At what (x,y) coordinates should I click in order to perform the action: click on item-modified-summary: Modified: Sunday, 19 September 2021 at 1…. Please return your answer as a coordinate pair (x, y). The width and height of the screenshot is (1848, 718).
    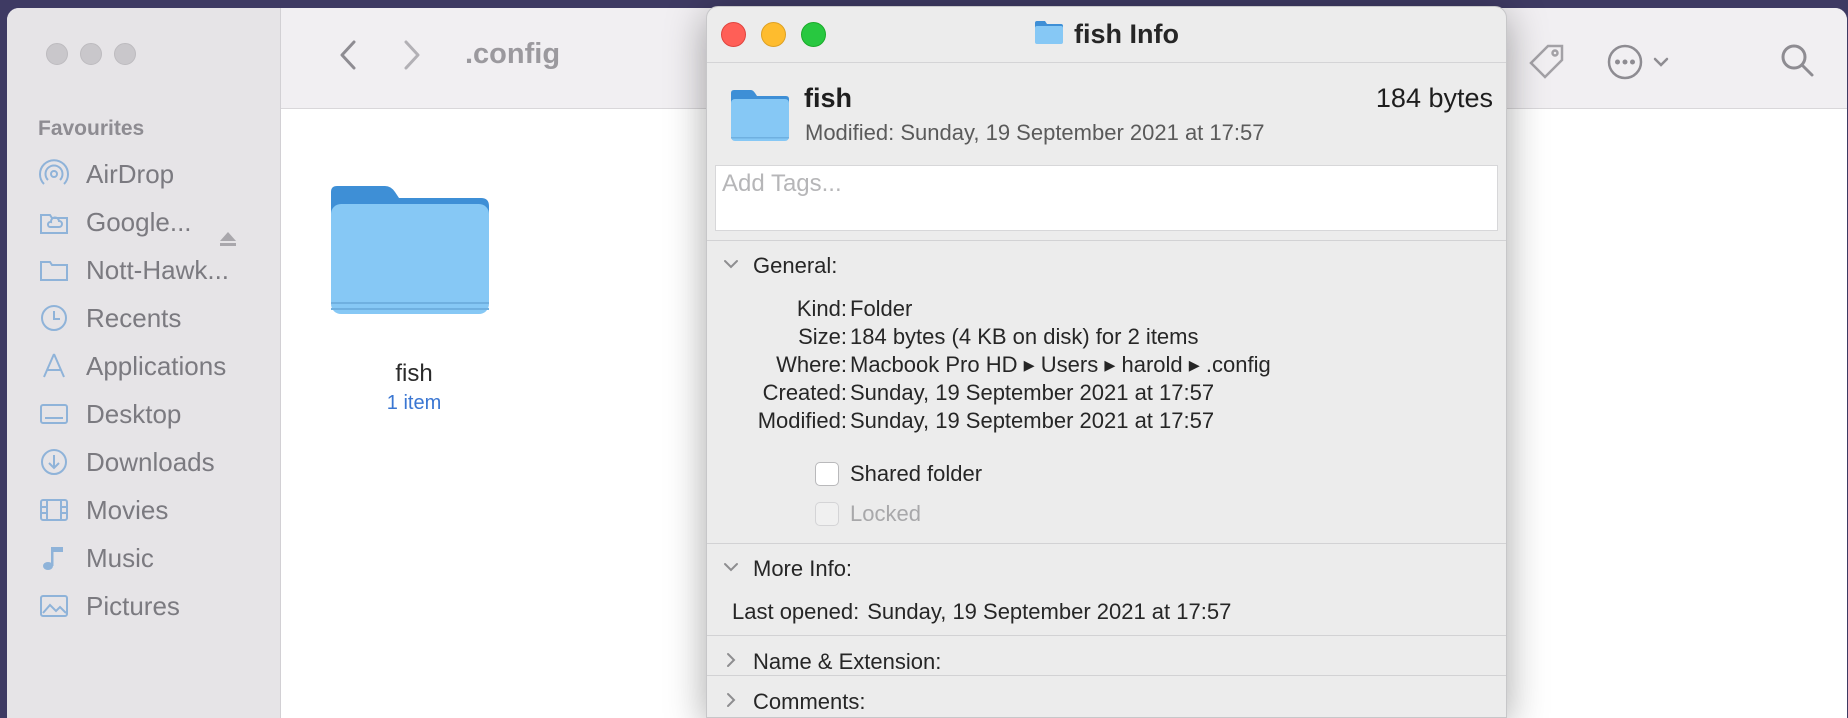
    Looking at the image, I should click on (1035, 132).